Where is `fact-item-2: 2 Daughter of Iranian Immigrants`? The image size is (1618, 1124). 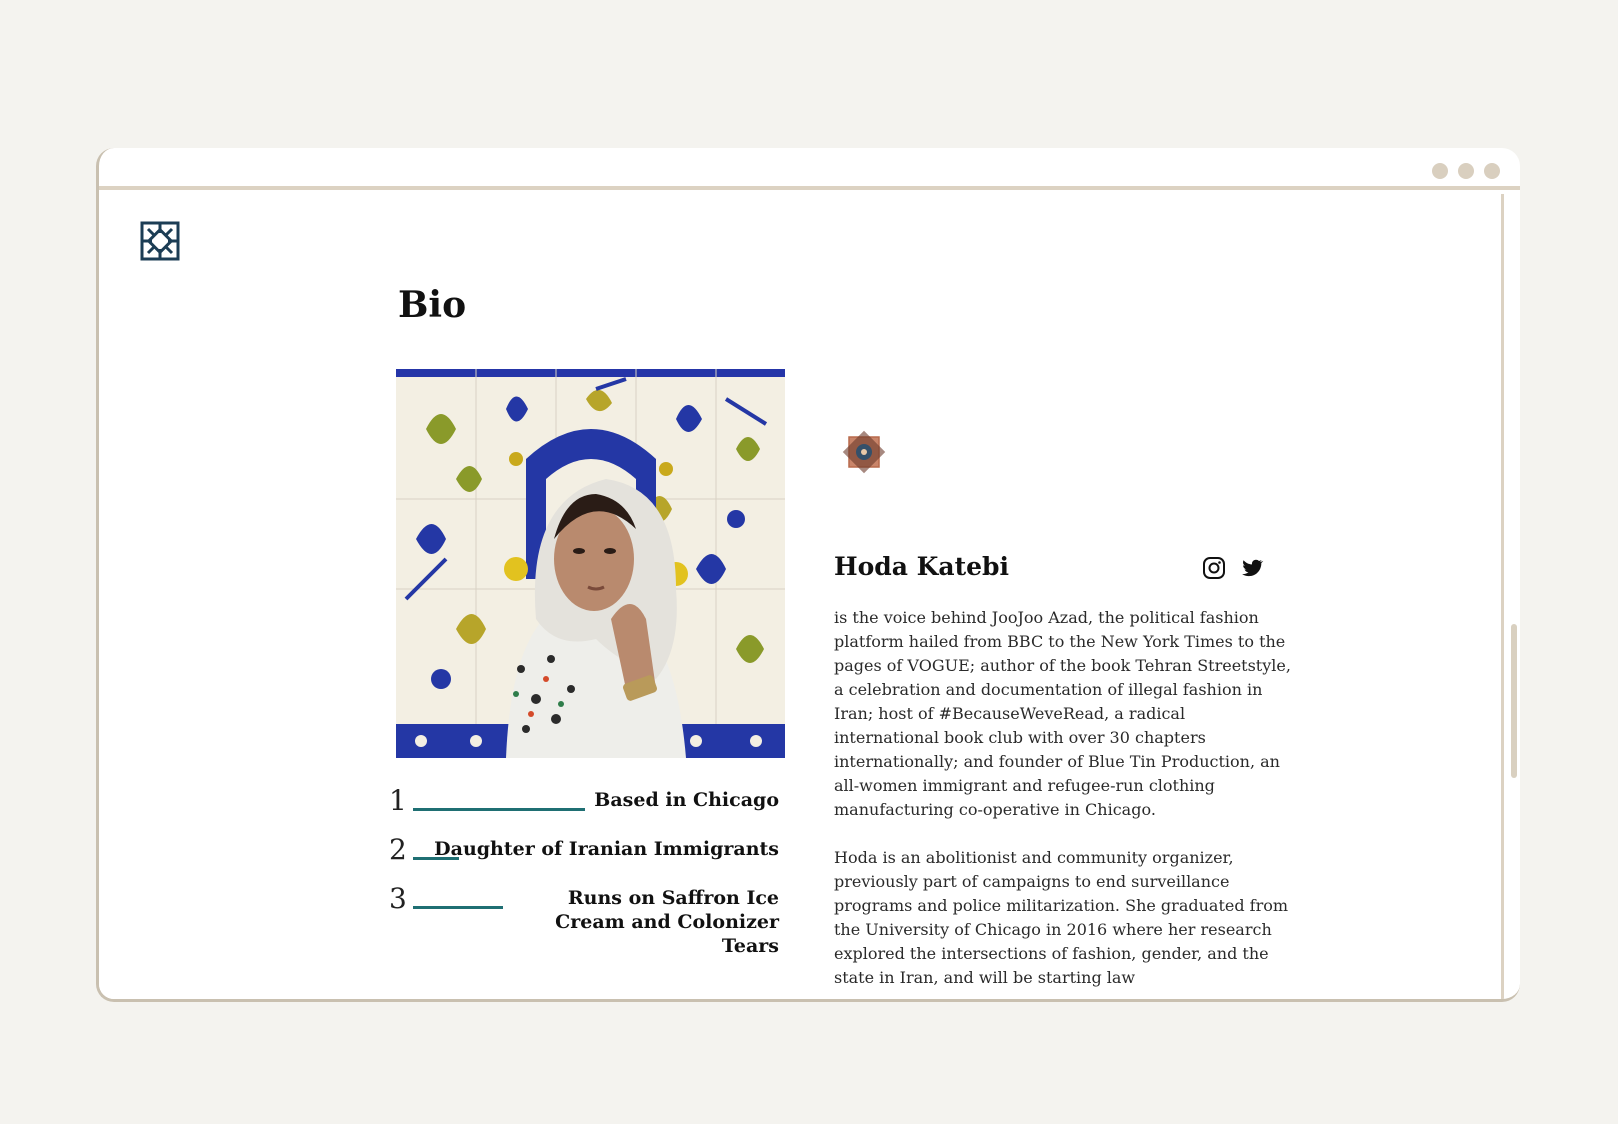 fact-item-2: 2 Daughter of Iranian Immigrants is located at coordinates (589, 857).